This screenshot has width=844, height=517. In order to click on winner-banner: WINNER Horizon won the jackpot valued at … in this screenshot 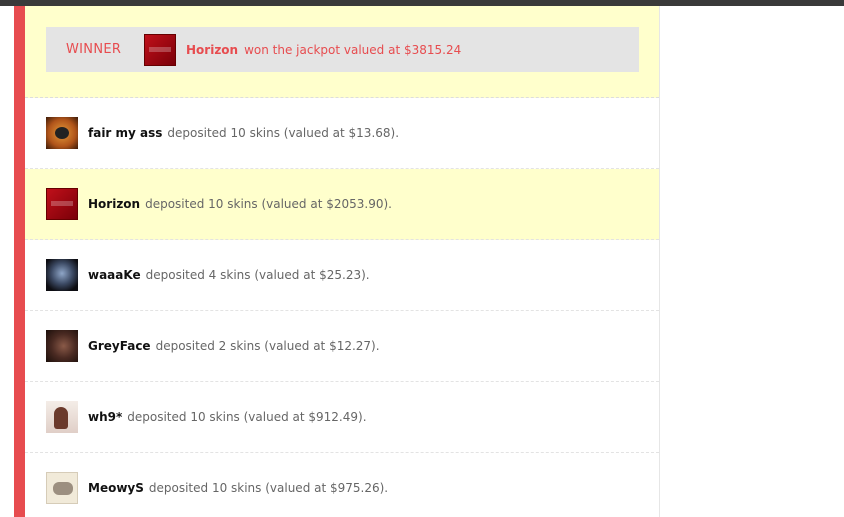, I will do `click(342, 49)`.